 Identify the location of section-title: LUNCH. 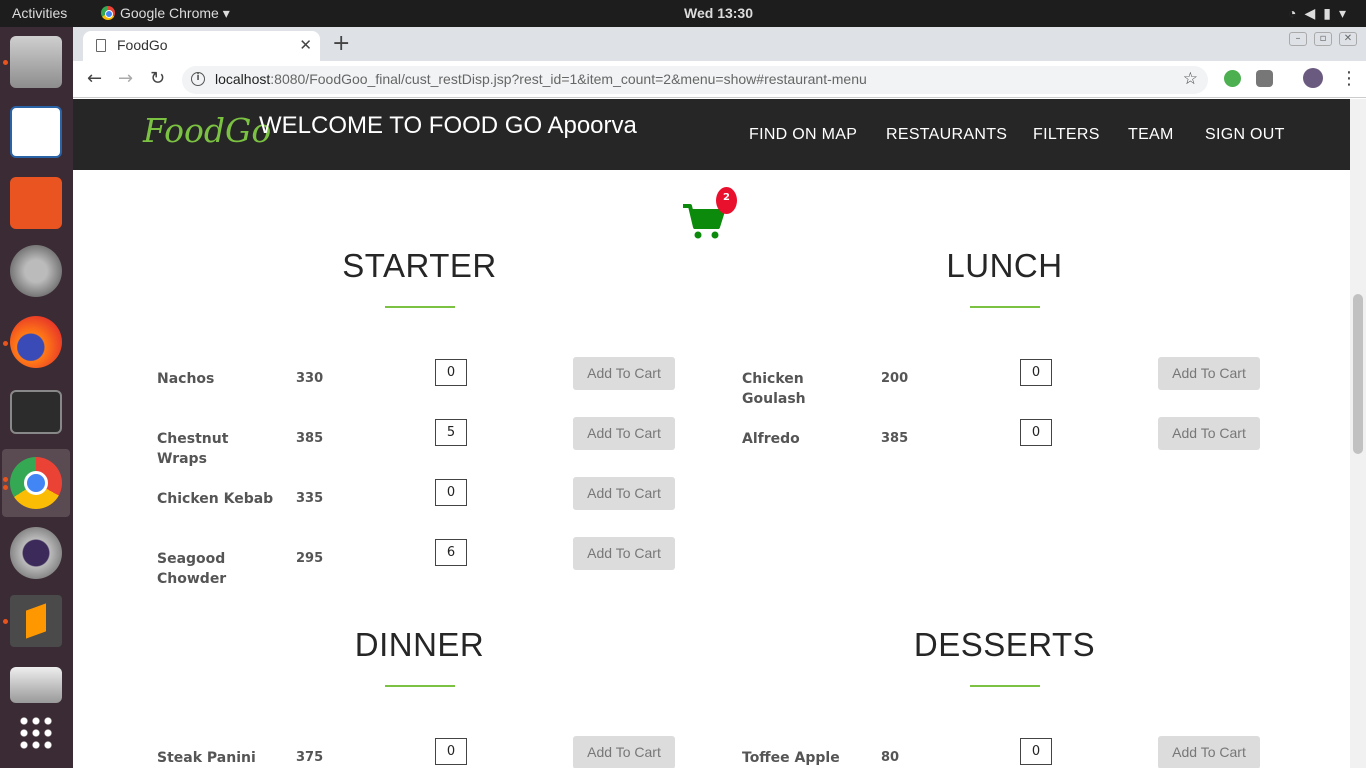
(1004, 265).